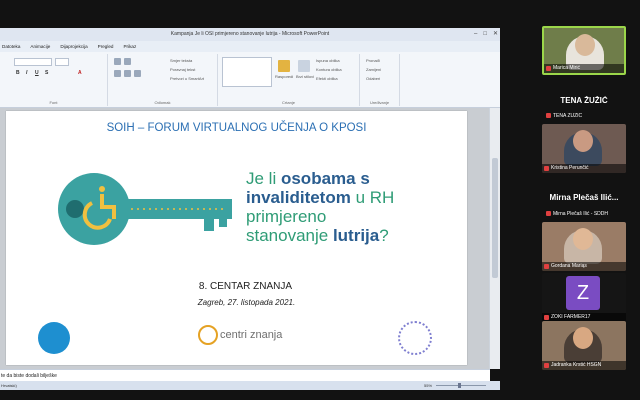 This screenshot has width=640, height=400. I want to click on slide-event-title: 8. CENTAR ZNANJA, so click(245, 286).